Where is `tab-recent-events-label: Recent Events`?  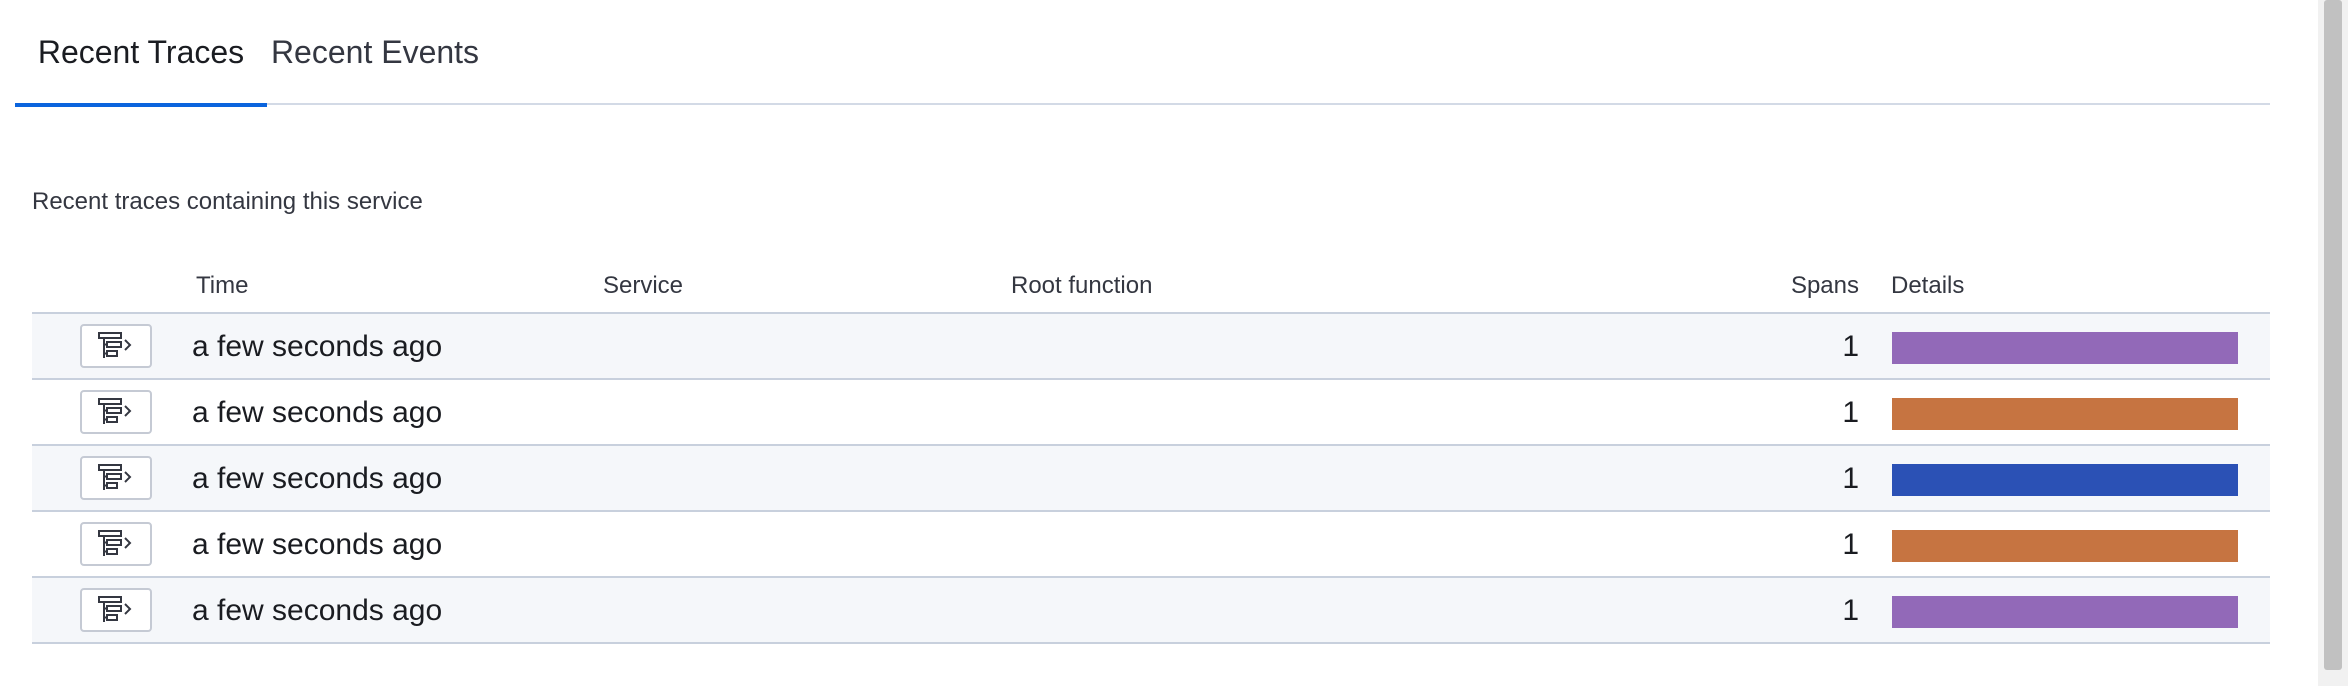
tab-recent-events-label: Recent Events is located at coordinates (375, 52).